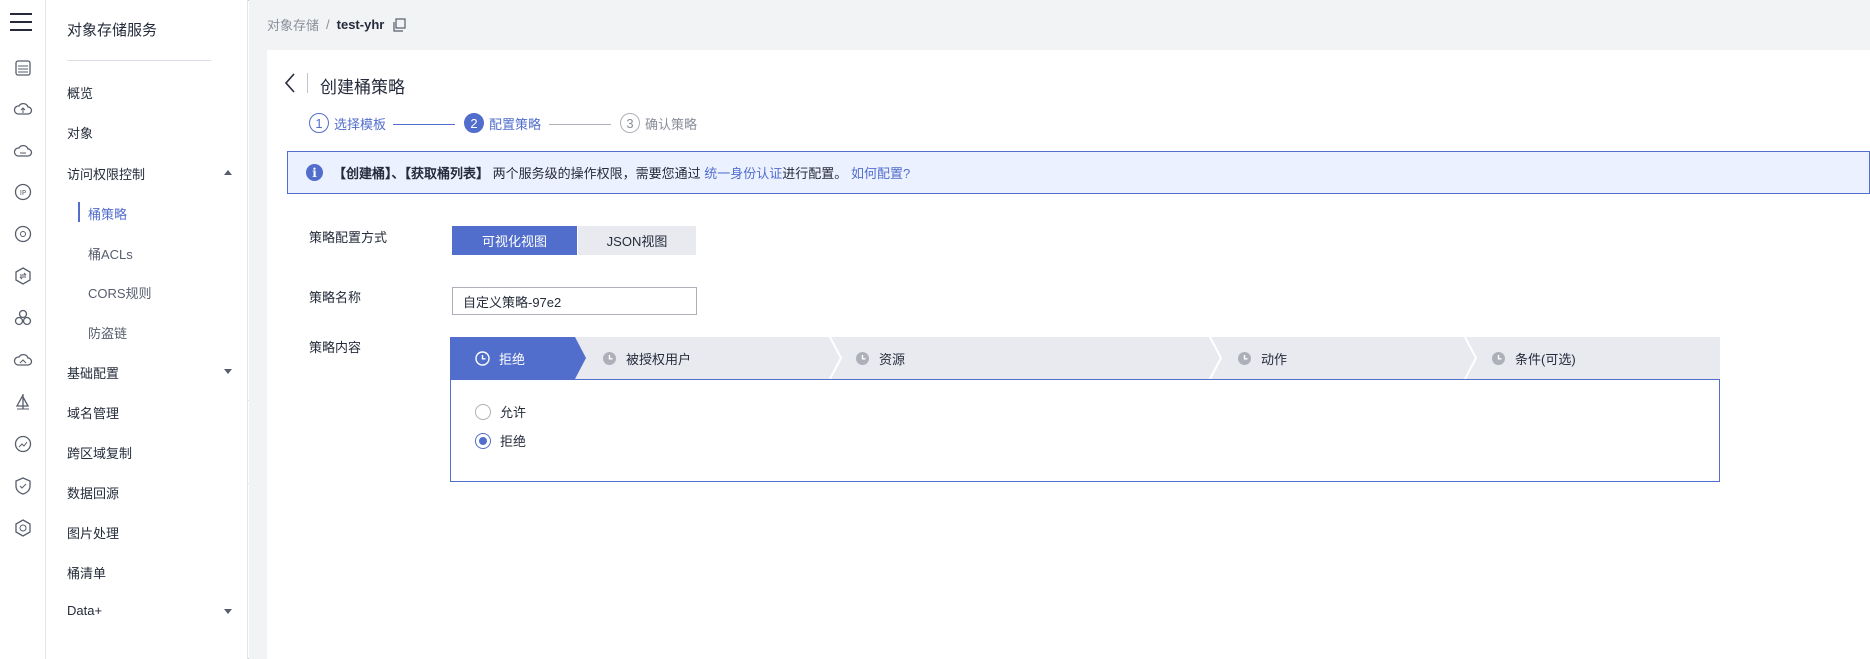 The image size is (1870, 659). I want to click on step-select-template: 1 选择模板, so click(347, 123).